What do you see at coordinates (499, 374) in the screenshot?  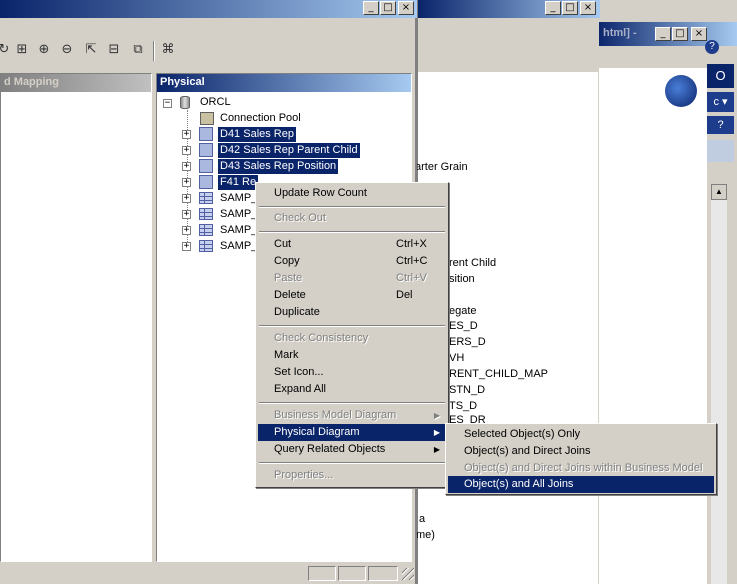 I see `bg-text: RENT_CHILD_MAP` at bounding box center [499, 374].